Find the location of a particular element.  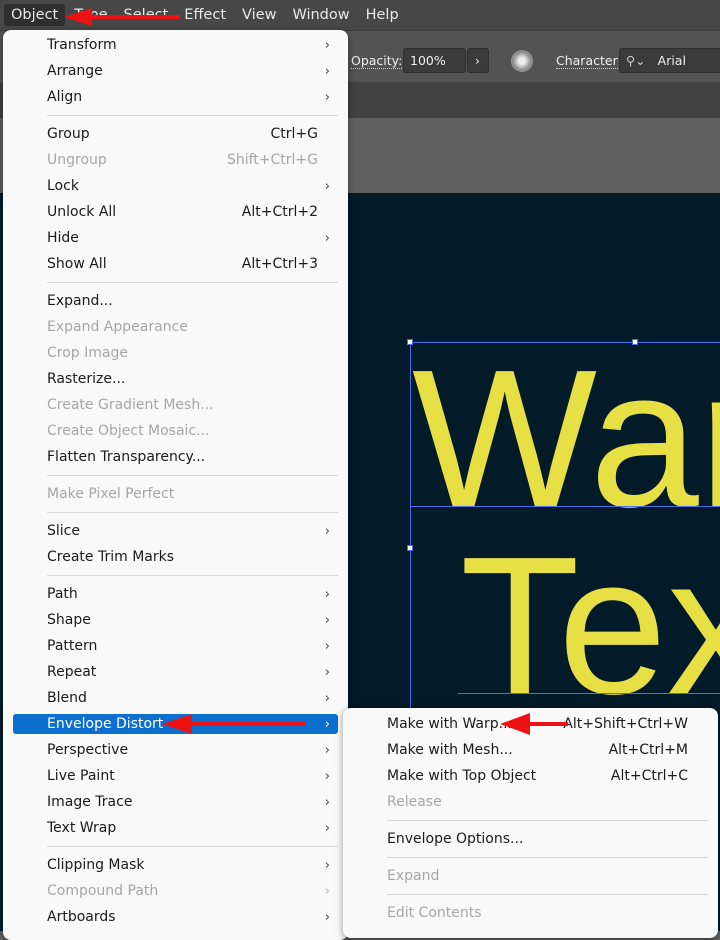

arrow-to-envelope-distort is located at coordinates (233, 724).